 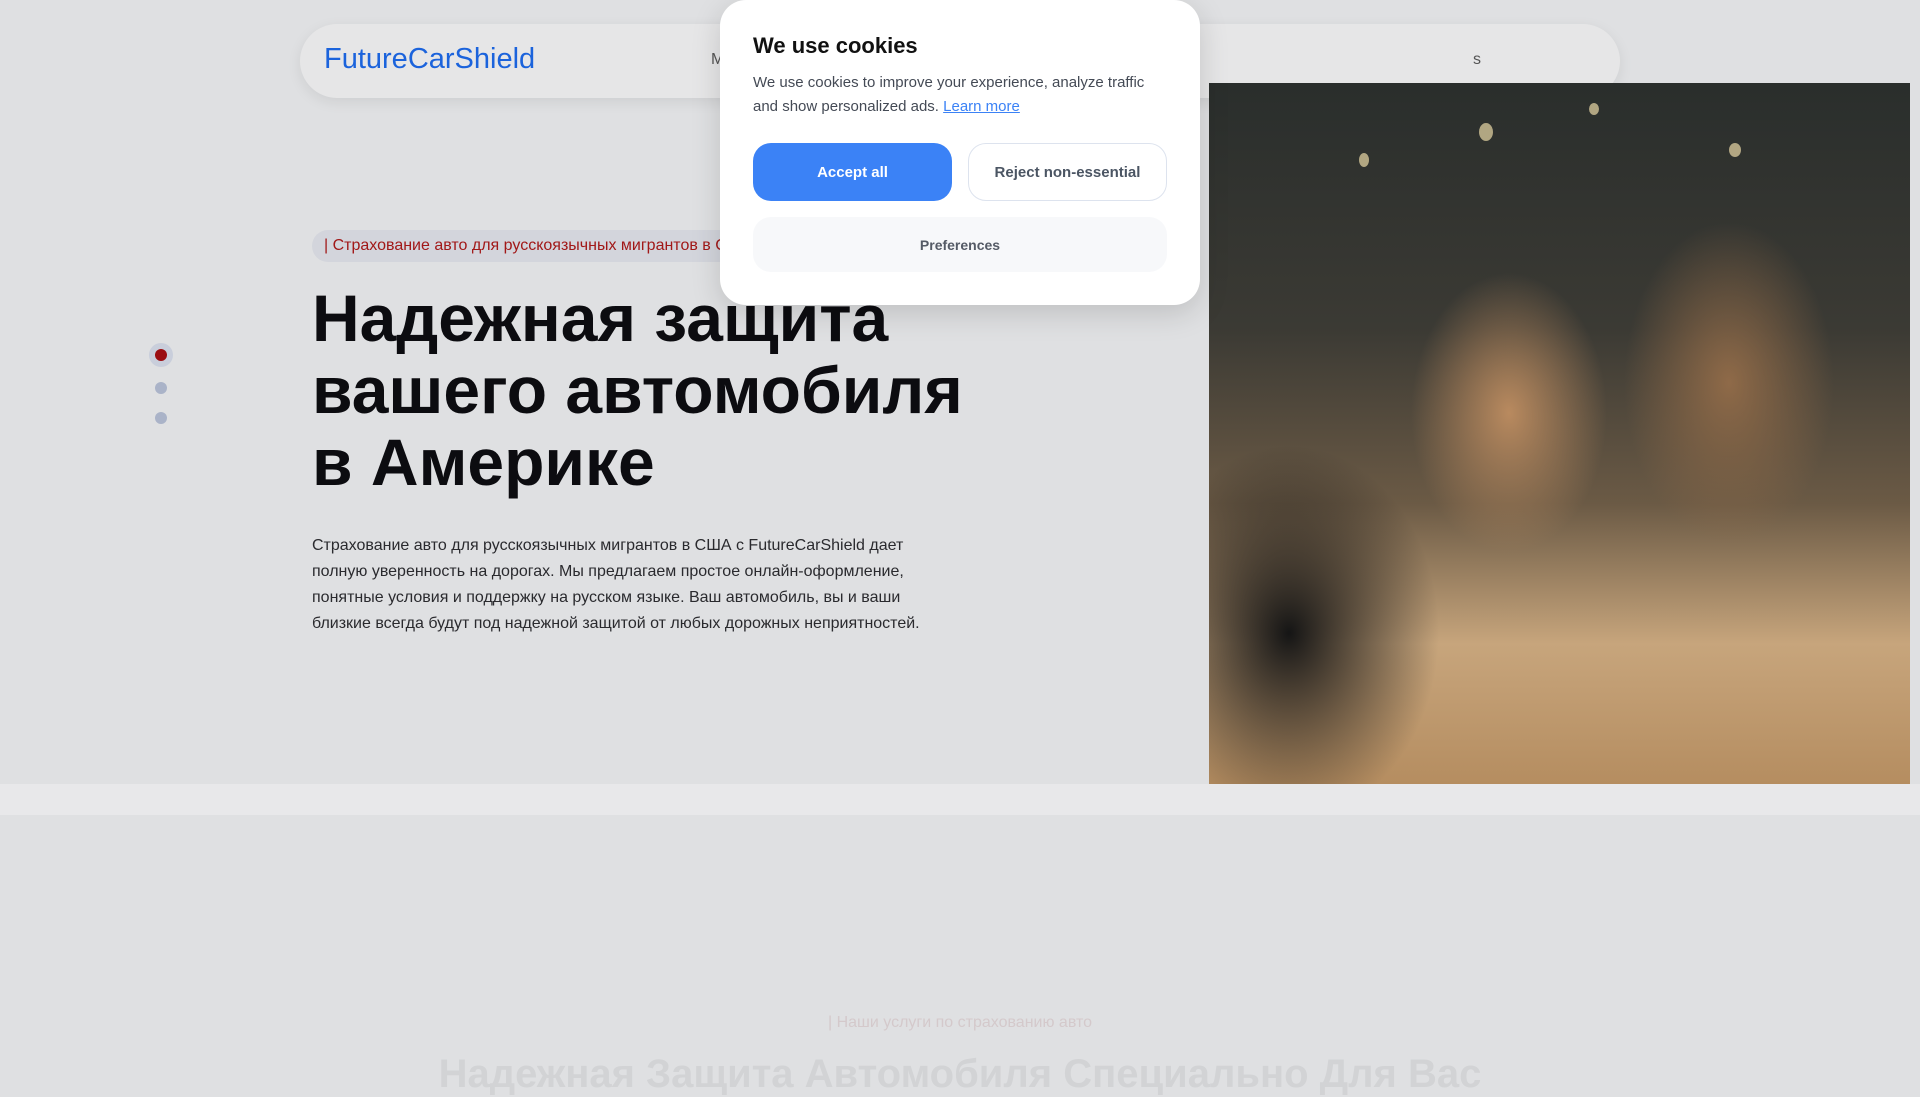 What do you see at coordinates (1477, 60) in the screenshot?
I see `nav-item: s` at bounding box center [1477, 60].